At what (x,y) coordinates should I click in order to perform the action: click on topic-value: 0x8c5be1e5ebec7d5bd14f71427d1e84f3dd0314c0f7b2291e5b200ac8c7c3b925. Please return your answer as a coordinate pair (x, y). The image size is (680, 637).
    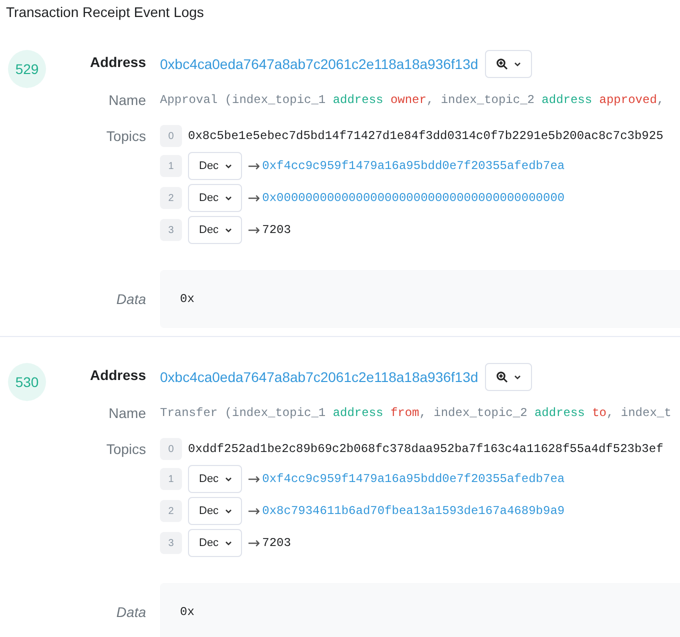
    Looking at the image, I should click on (426, 136).